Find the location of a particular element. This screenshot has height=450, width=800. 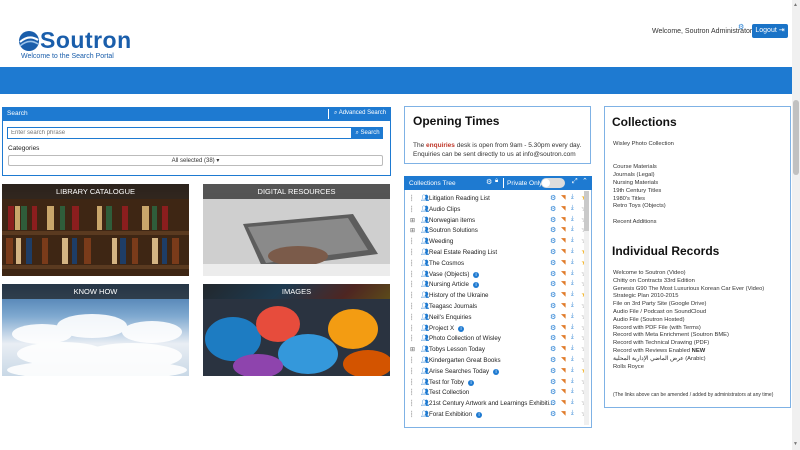

tree-row-label: History of the Ukraine is located at coordinates (459, 295).